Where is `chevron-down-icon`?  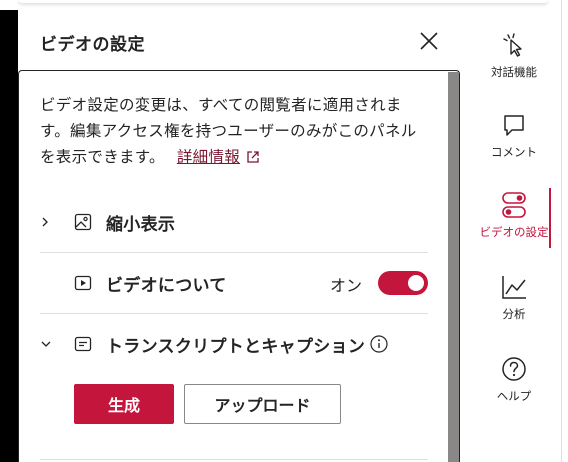
chevron-down-icon is located at coordinates (51, 344).